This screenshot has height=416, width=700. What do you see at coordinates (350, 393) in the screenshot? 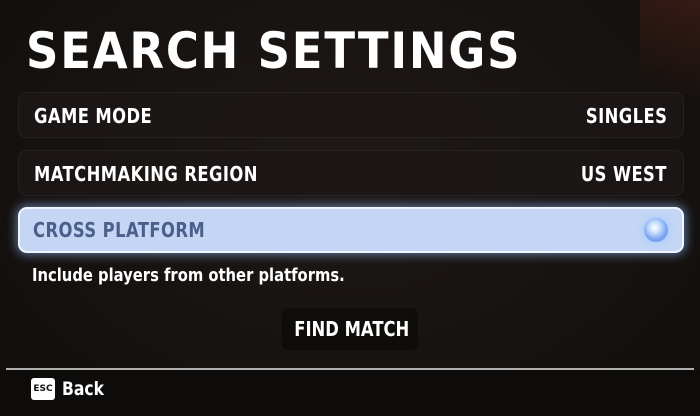
I see `footer-bar` at bounding box center [350, 393].